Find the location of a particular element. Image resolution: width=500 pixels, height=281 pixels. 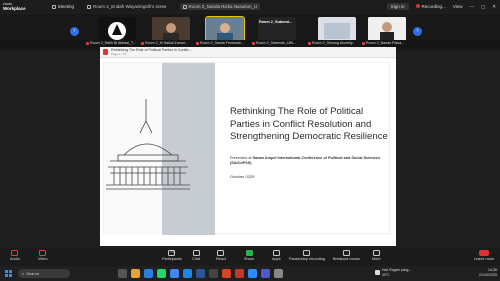

audio-button: Audio is located at coordinates (15, 255).